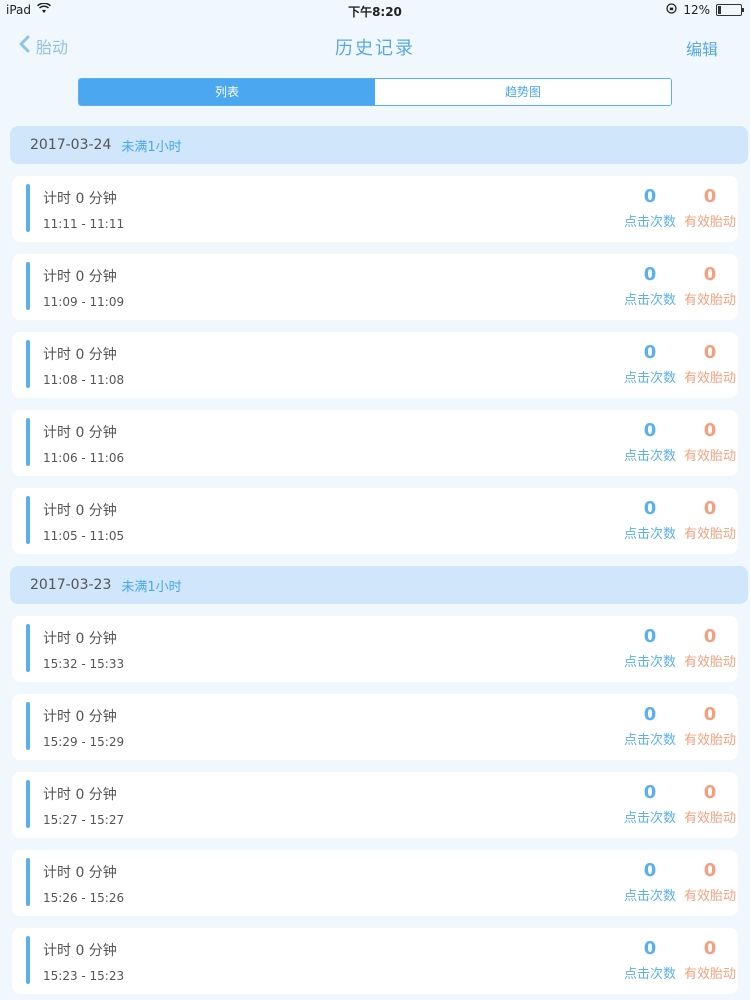  What do you see at coordinates (375, 443) in the screenshot?
I see `record-card: 计时 0 分钟 11:06 - 11:06 0 点击次数 0 有效胎动` at bounding box center [375, 443].